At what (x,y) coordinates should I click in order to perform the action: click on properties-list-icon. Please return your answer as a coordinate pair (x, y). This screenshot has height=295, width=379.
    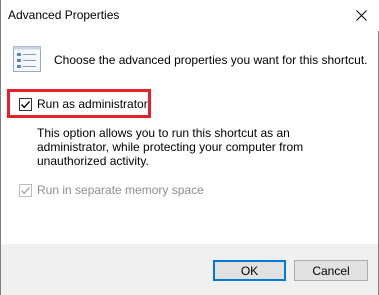
    Looking at the image, I should click on (27, 59).